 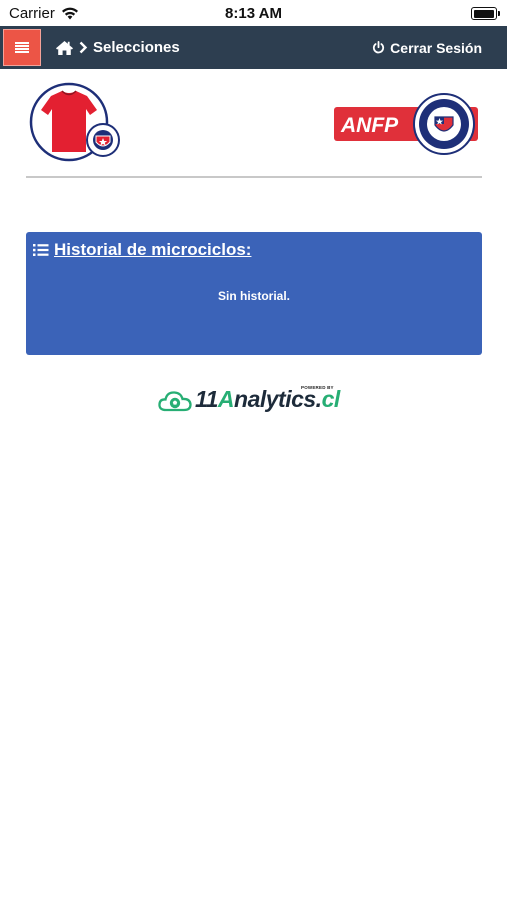 I want to click on cloud-ball-icon, so click(x=175, y=401).